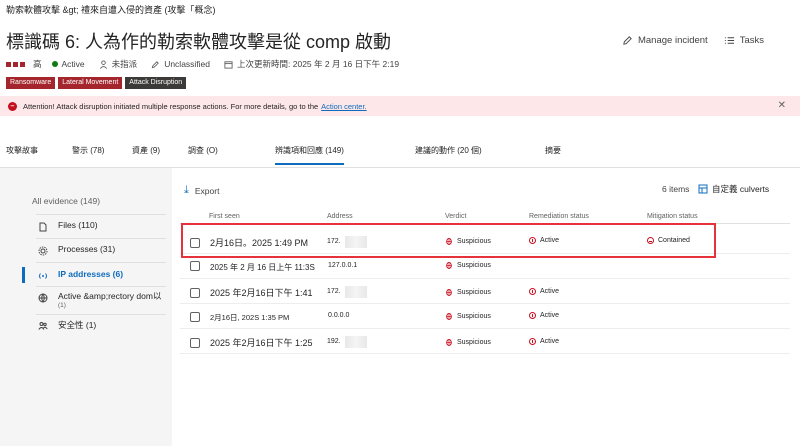 The height and width of the screenshot is (446, 800). What do you see at coordinates (339, 315) in the screenshot?
I see `address-cell: 0.0.0.0` at bounding box center [339, 315].